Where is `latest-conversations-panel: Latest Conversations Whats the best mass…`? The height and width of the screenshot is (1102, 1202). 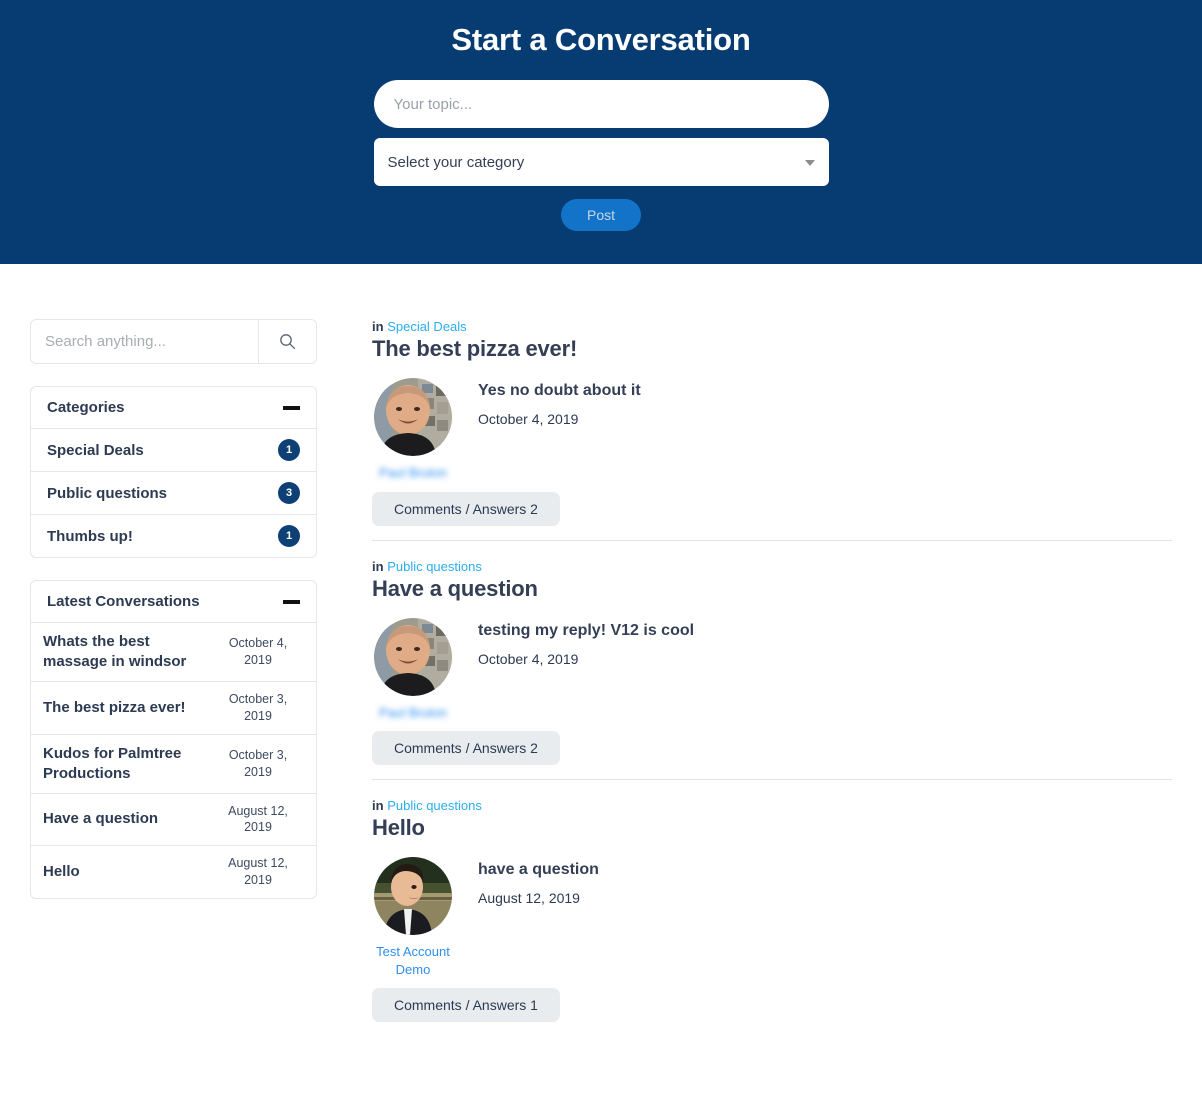
latest-conversations-panel: Latest Conversations Whats the best mass… is located at coordinates (173, 739).